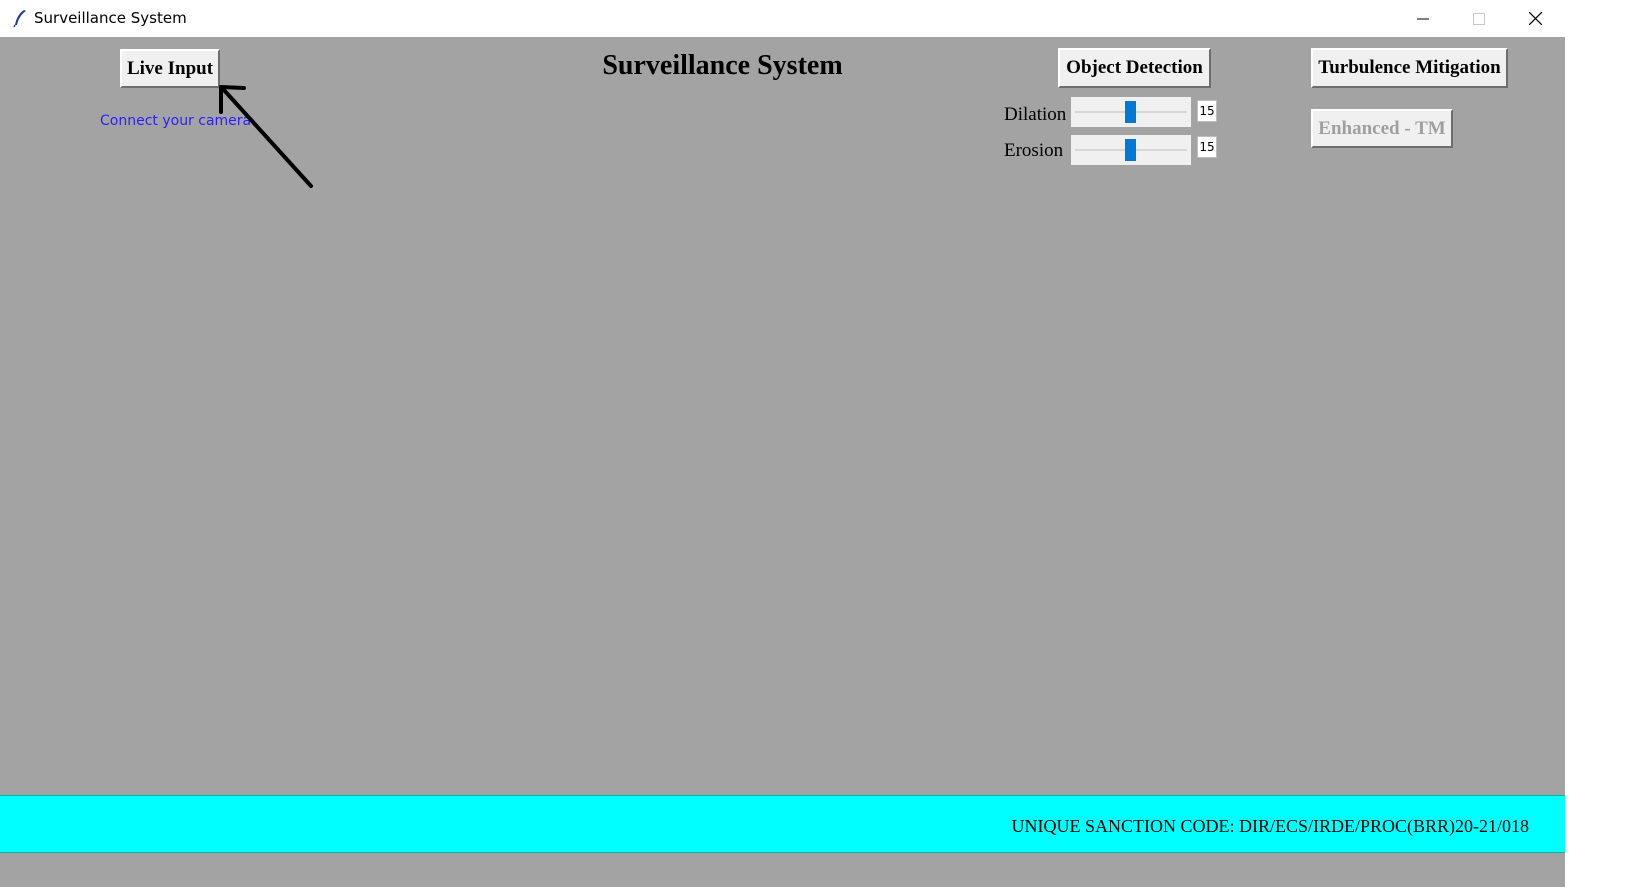  What do you see at coordinates (1207, 147) in the screenshot?
I see `erosion-value: 15` at bounding box center [1207, 147].